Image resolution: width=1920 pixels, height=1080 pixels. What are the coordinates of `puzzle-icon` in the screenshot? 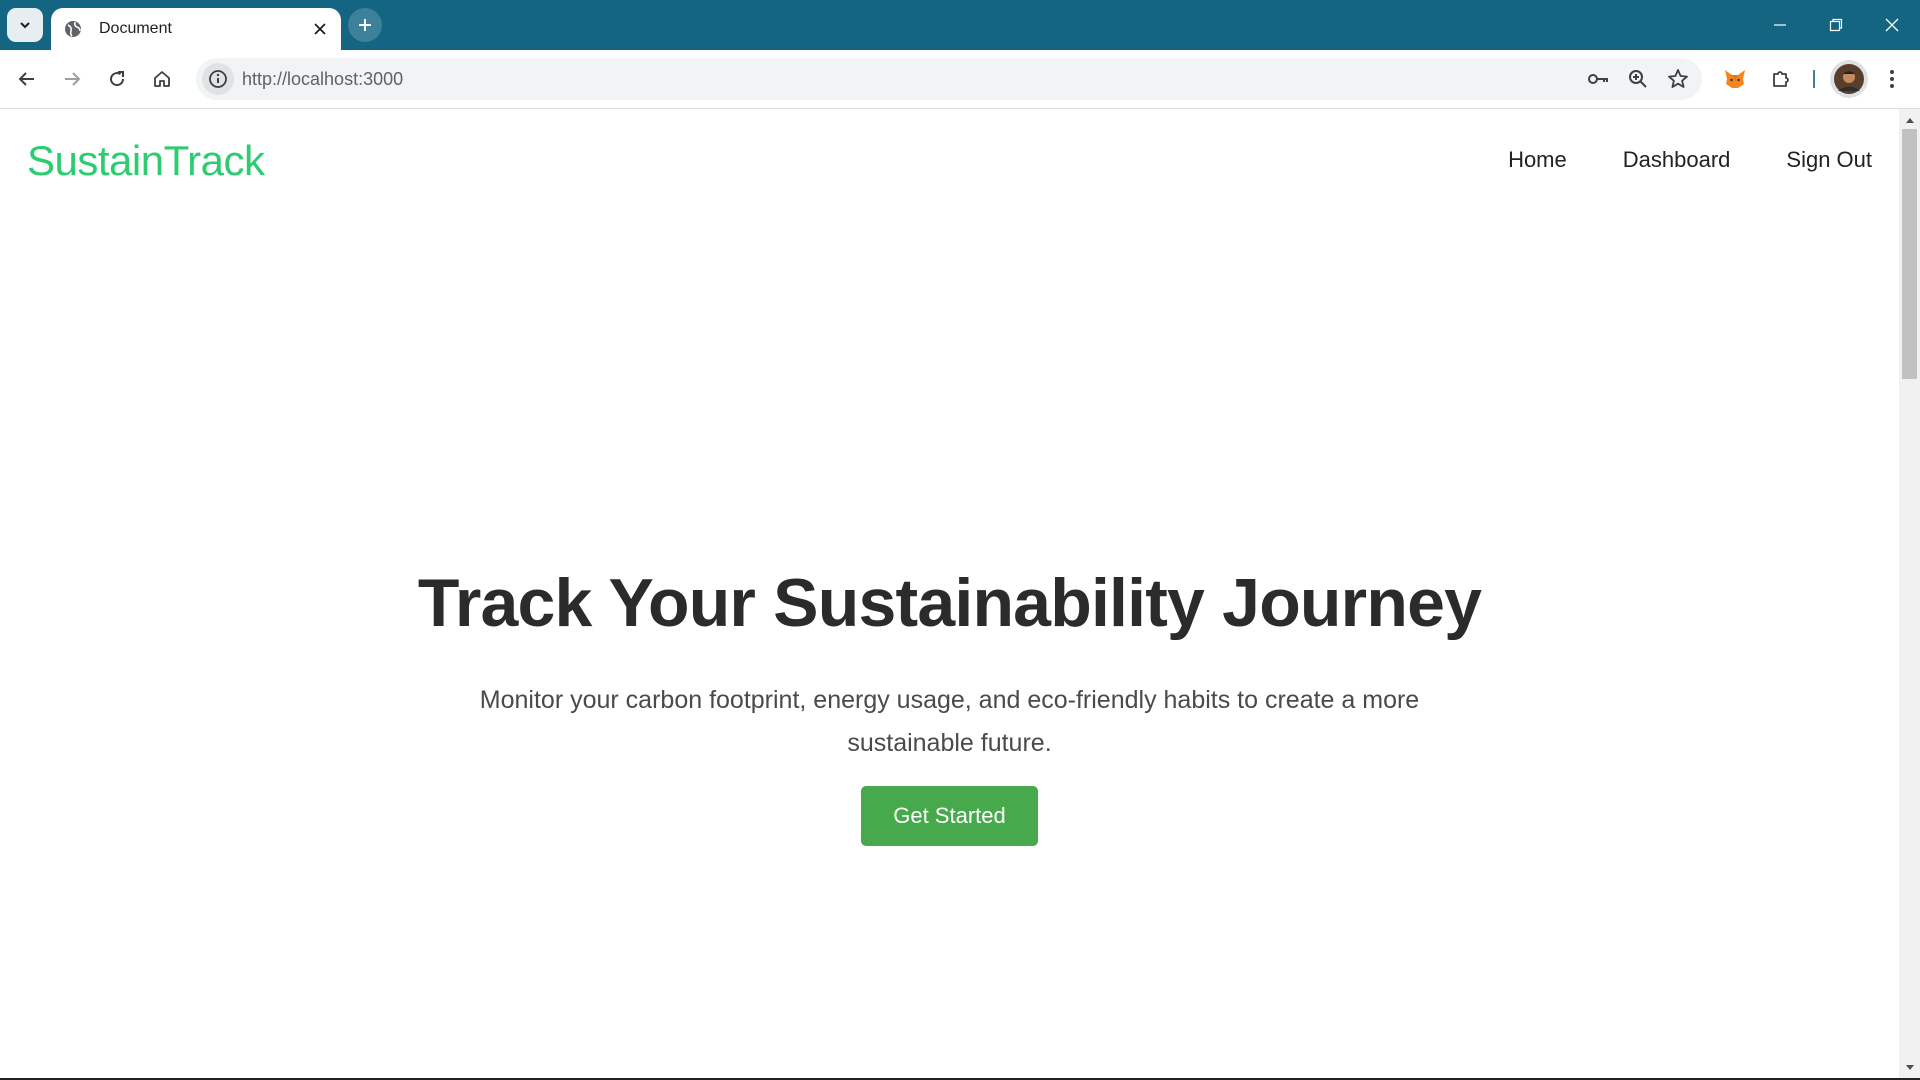 It's located at (1781, 79).